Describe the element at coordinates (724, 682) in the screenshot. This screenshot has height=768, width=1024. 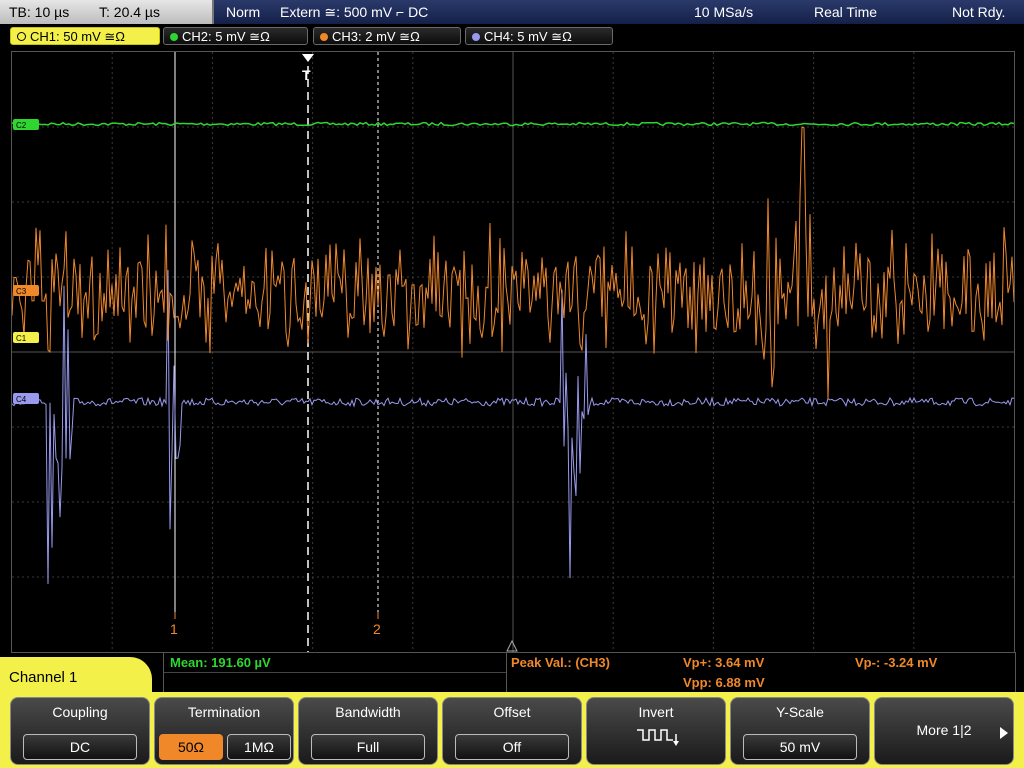
I see `vpp-measurement: Vpp: 6.88 mV` at that location.